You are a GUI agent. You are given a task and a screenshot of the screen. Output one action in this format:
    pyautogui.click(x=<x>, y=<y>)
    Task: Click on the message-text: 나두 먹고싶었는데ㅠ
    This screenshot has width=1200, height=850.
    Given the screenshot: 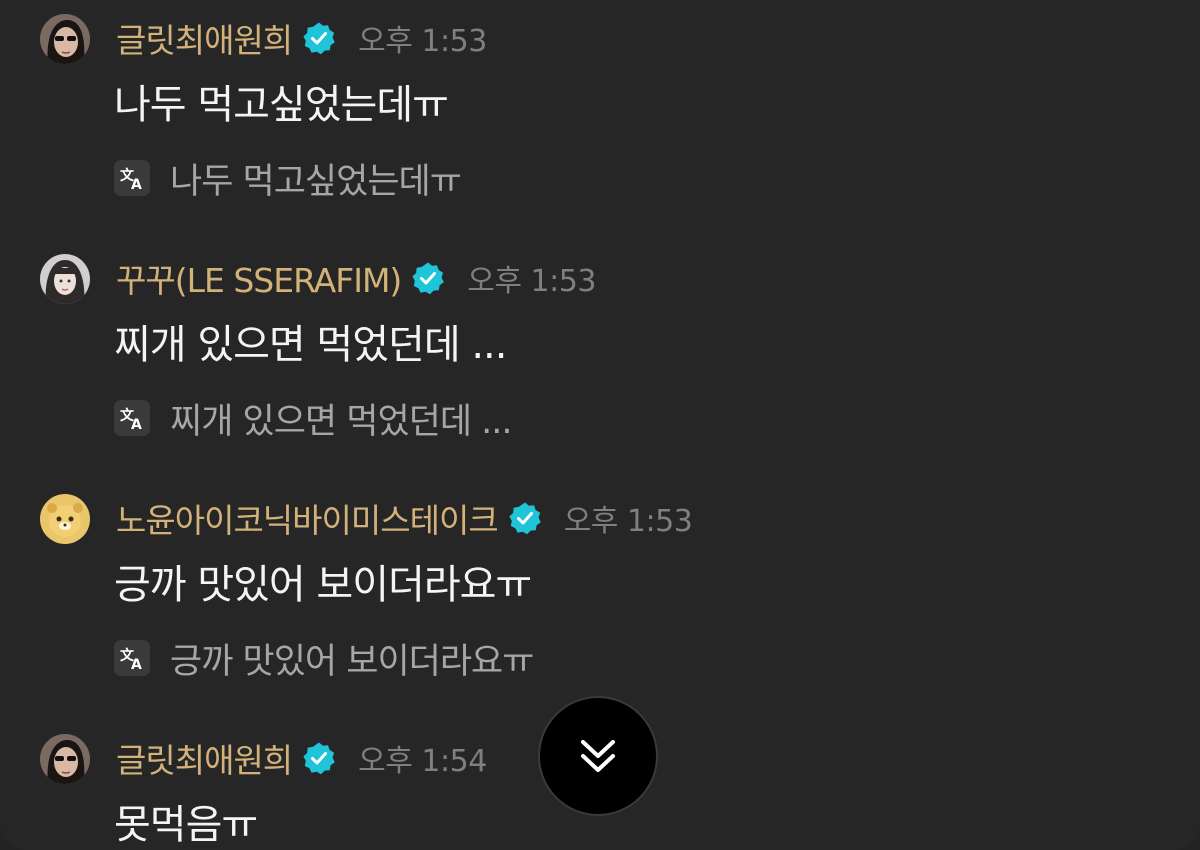 What is the action you would take?
    pyautogui.click(x=281, y=105)
    